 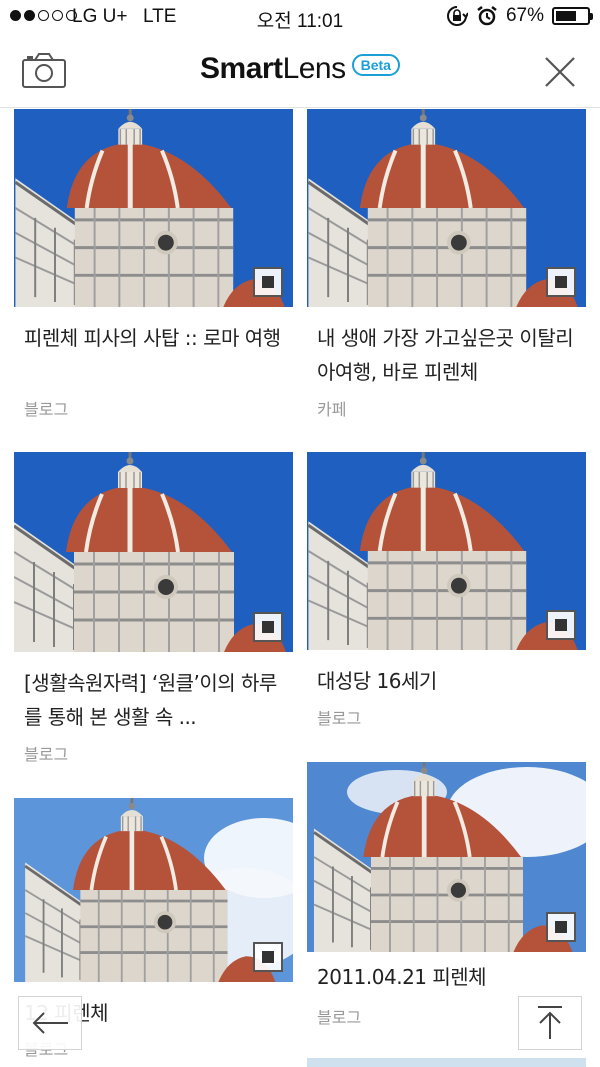 I want to click on alarm-icon, so click(x=487, y=16).